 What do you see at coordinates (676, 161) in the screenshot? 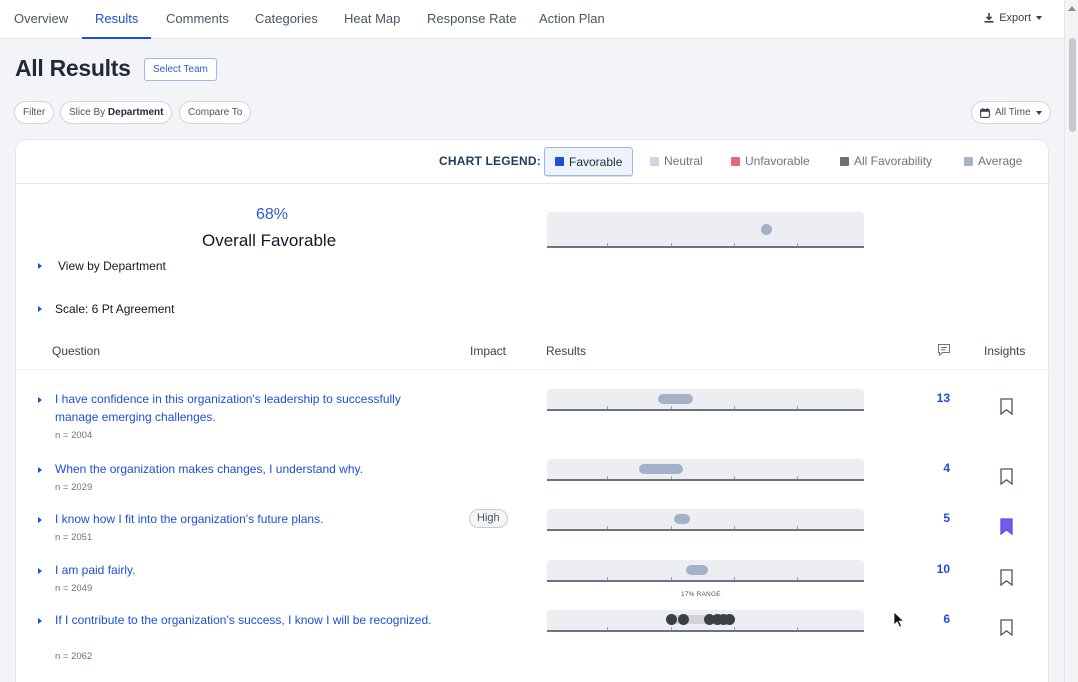
I see `legend-neutral: Neutral` at bounding box center [676, 161].